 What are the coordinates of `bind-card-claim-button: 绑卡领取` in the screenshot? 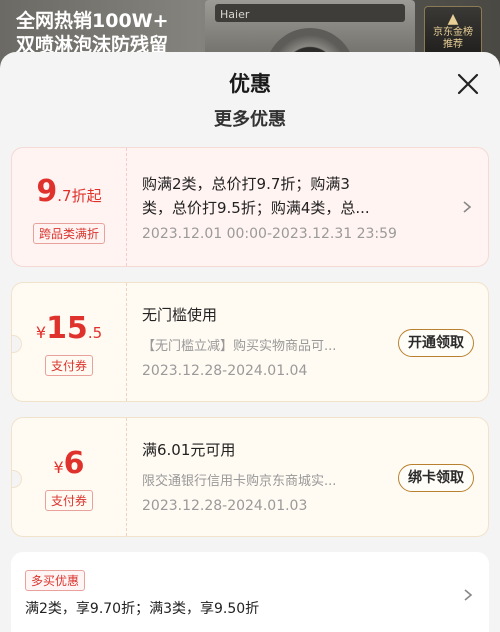 It's located at (436, 478).